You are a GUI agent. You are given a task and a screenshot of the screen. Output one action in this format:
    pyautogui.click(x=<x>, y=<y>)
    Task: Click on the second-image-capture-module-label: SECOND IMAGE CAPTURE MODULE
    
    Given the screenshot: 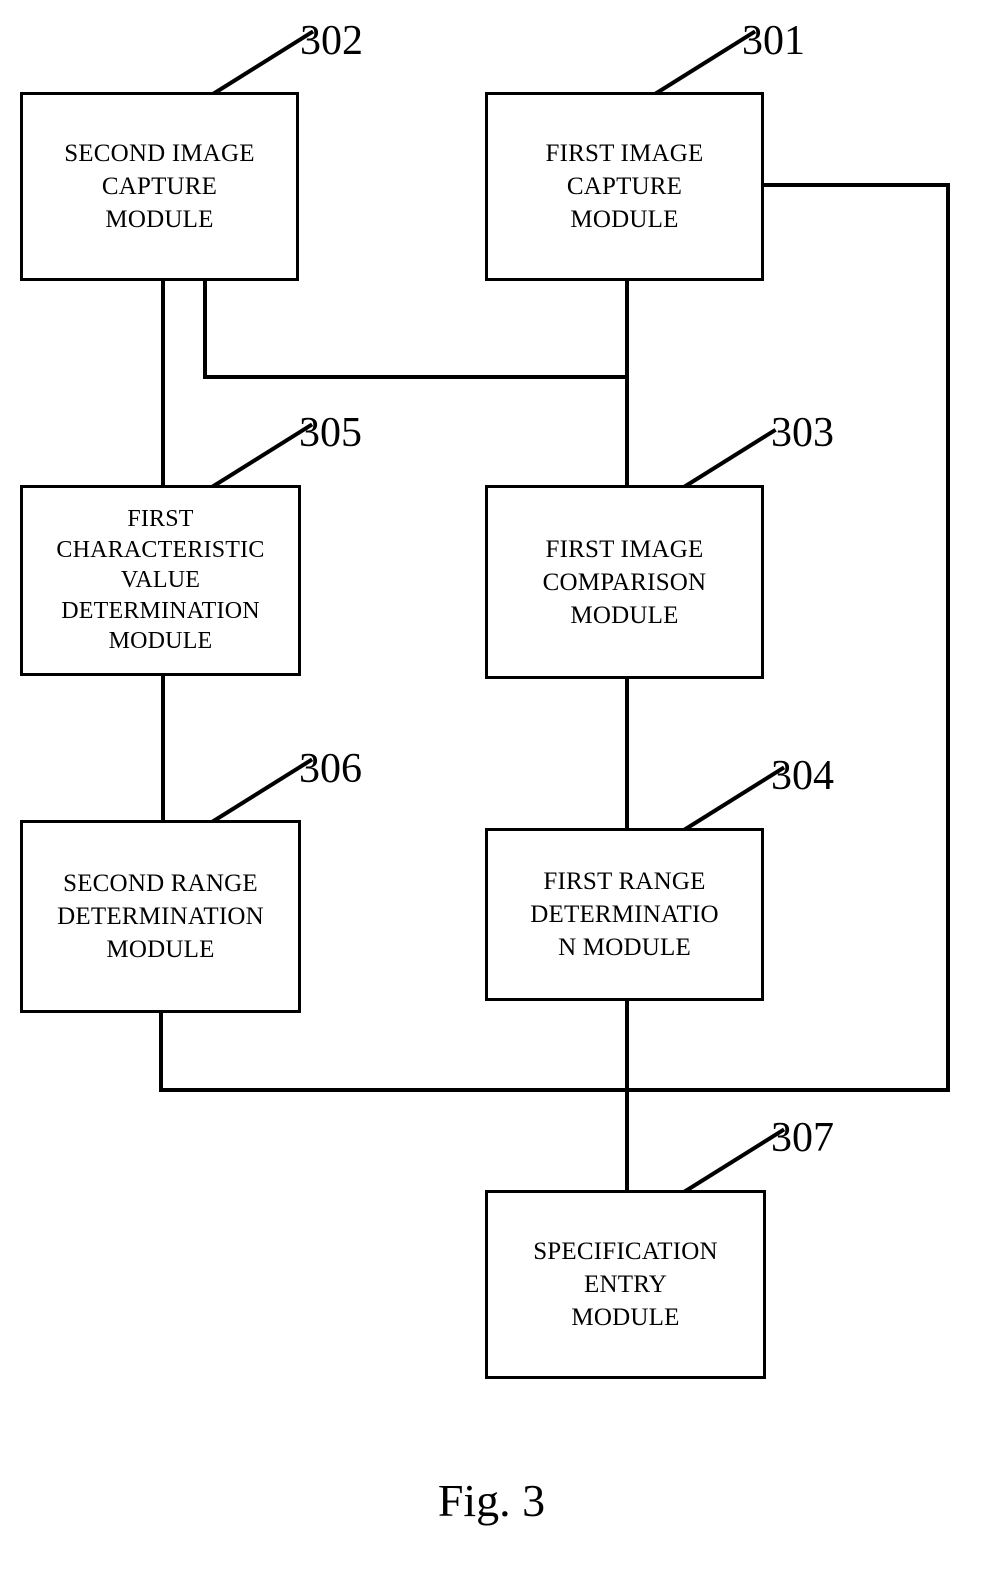 What is the action you would take?
    pyautogui.click(x=159, y=186)
    